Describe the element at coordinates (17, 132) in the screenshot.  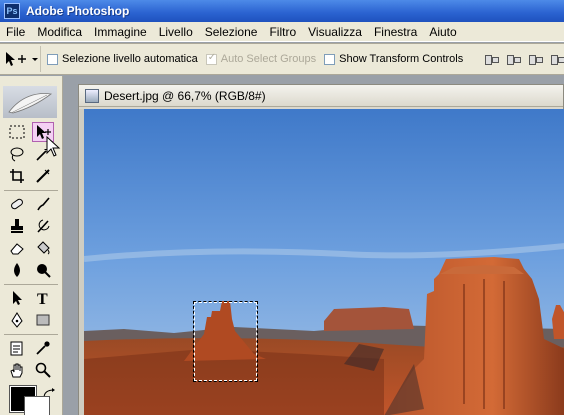
I see `marquee-tool-icon` at that location.